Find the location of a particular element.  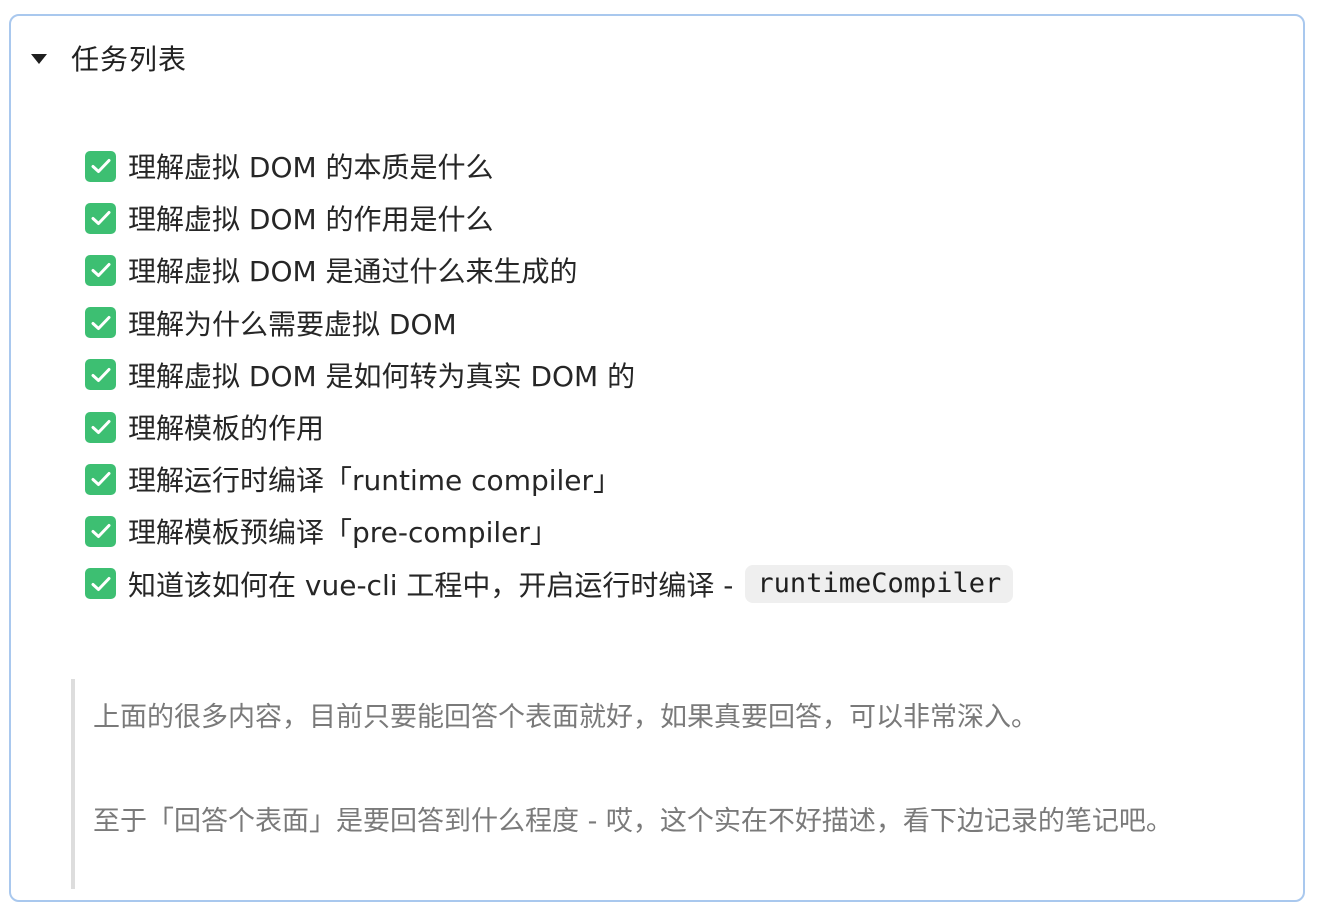

task-label: 理解虚拟 DOM 是如何转为真实 DOM 的 is located at coordinates (382, 376).